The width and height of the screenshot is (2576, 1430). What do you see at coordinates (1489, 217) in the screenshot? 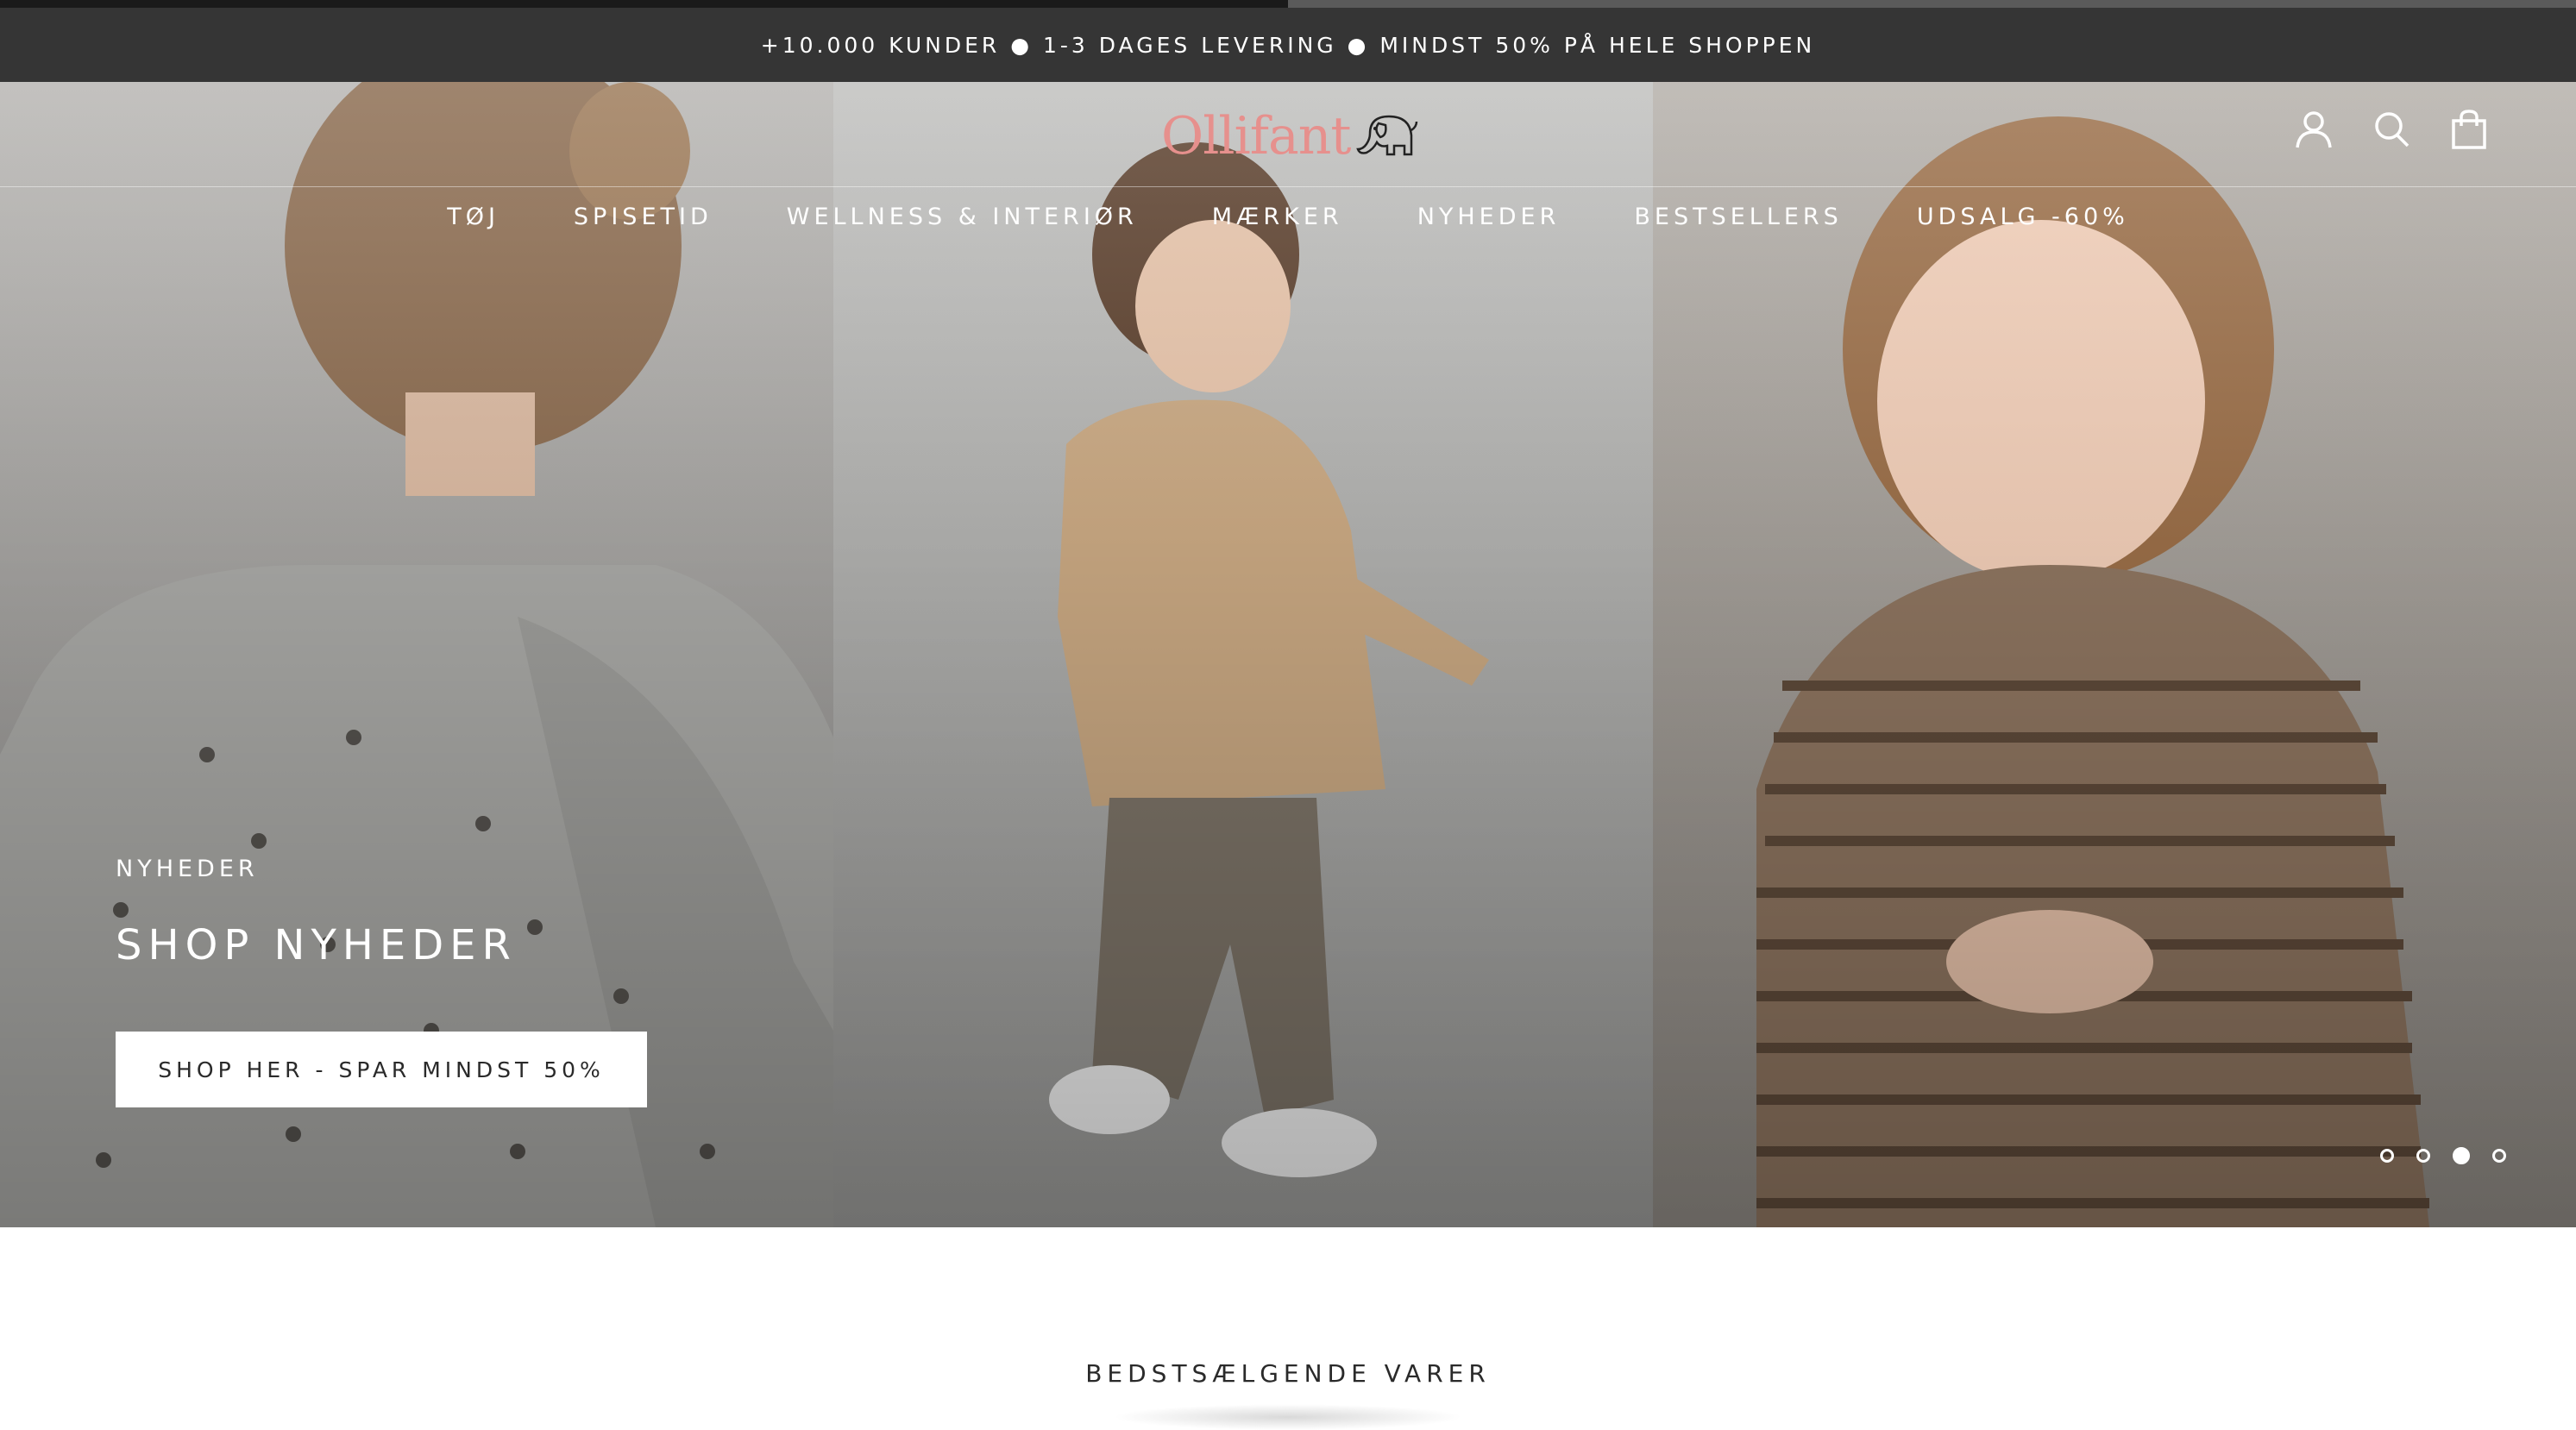
I see `nav-item-nyheder: NYHEDER` at bounding box center [1489, 217].